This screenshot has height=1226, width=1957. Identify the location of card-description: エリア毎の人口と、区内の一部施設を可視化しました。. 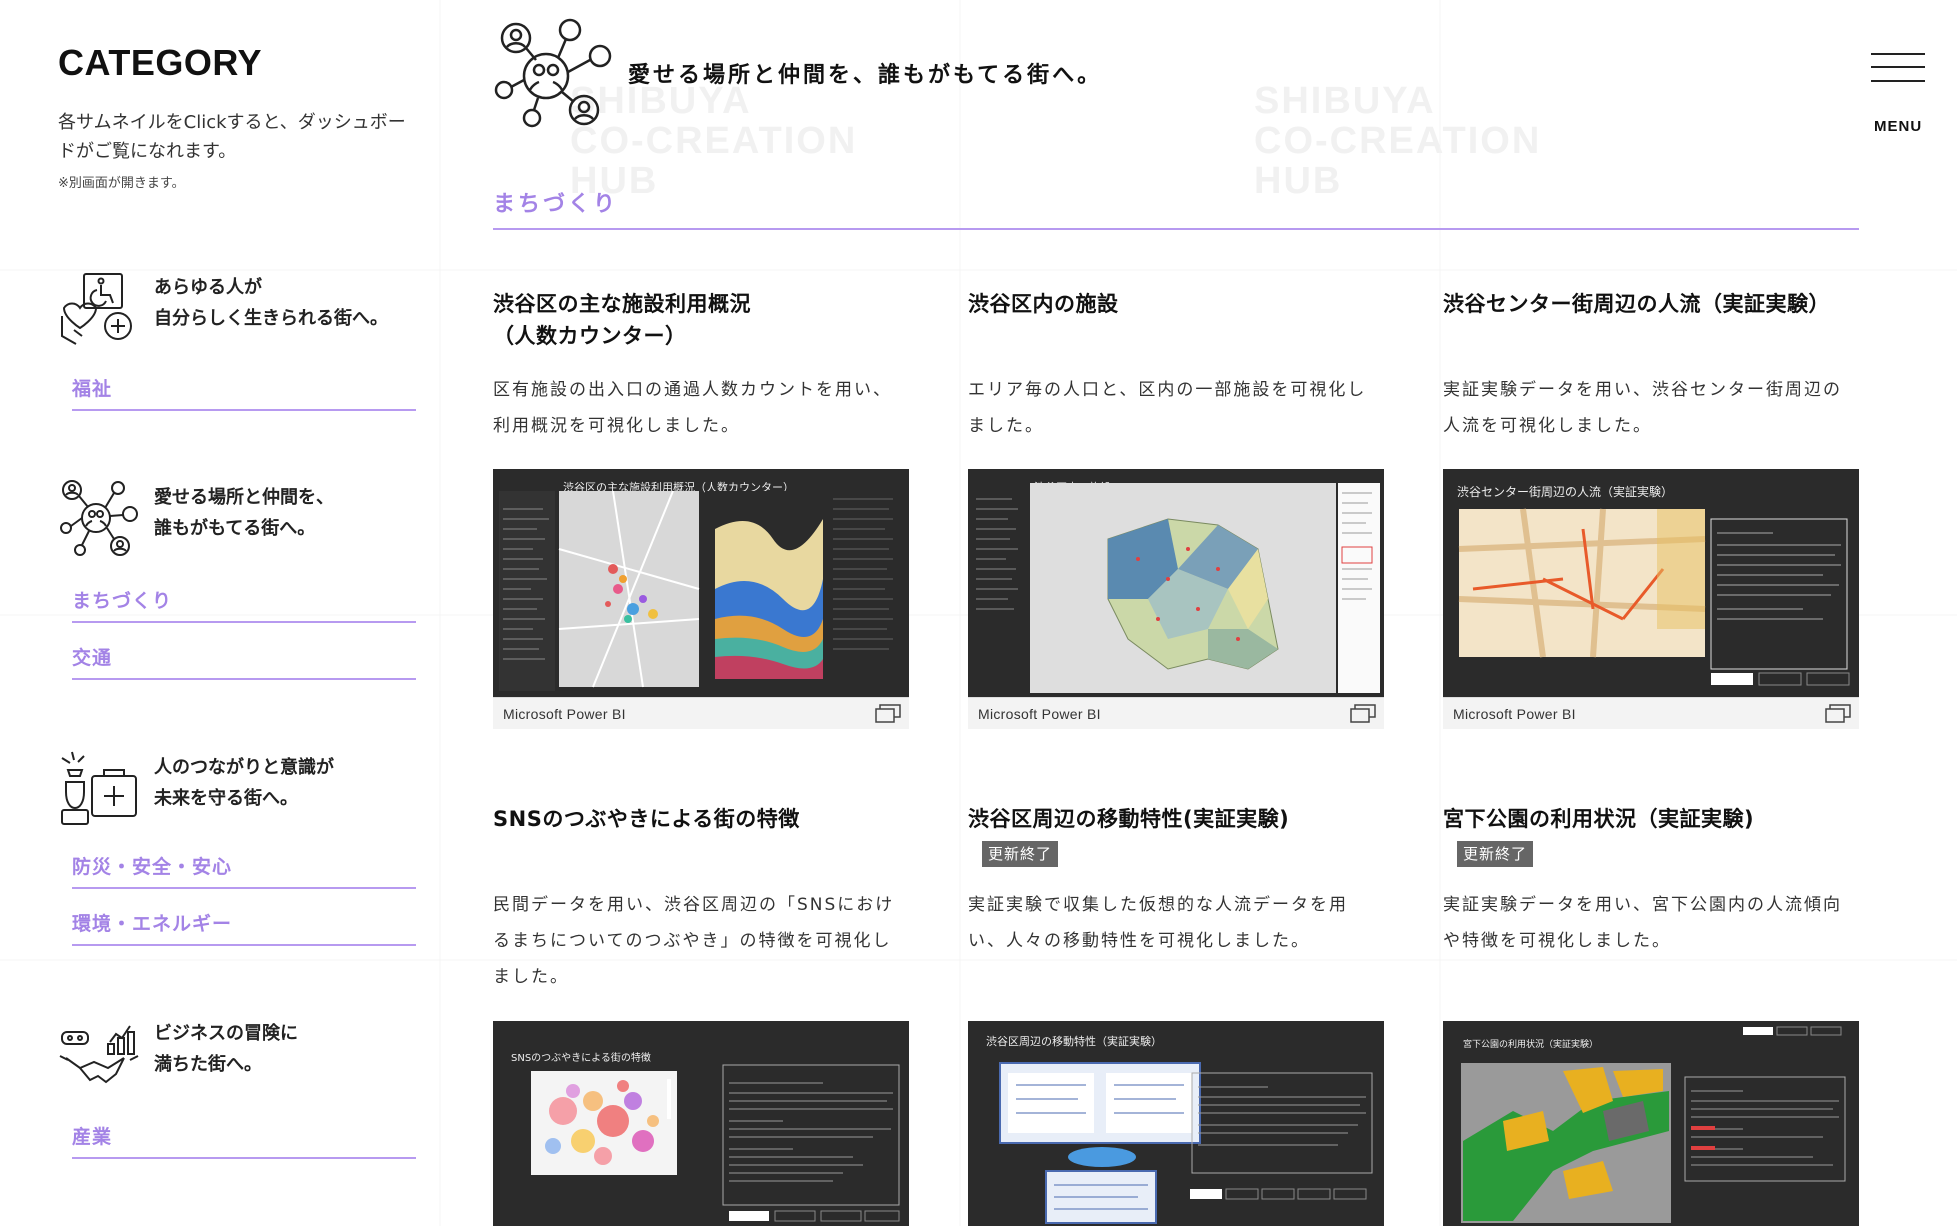
(1167, 408).